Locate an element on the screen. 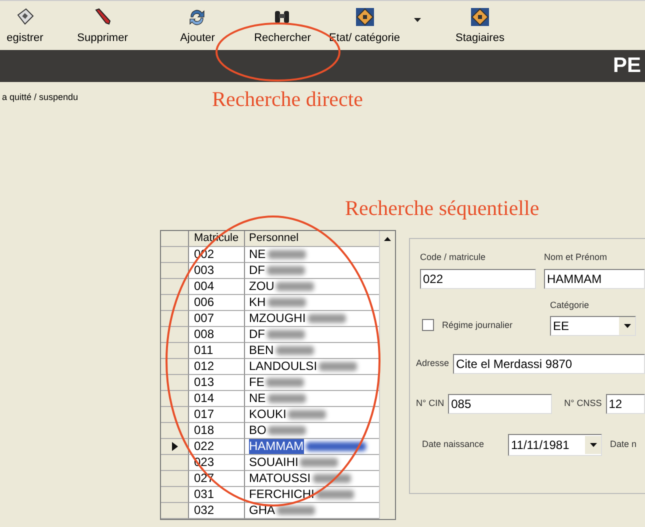 The width and height of the screenshot is (645, 527). scroll-up-arrow-icon is located at coordinates (387, 239).